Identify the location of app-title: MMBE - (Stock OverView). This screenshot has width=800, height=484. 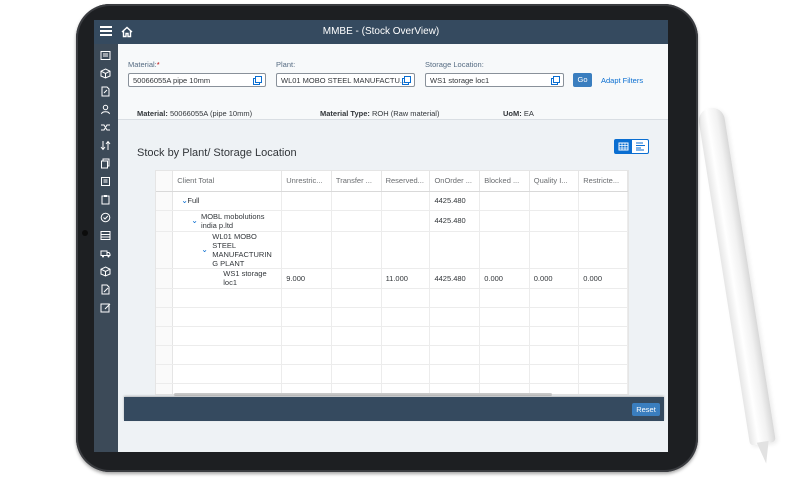
(381, 31).